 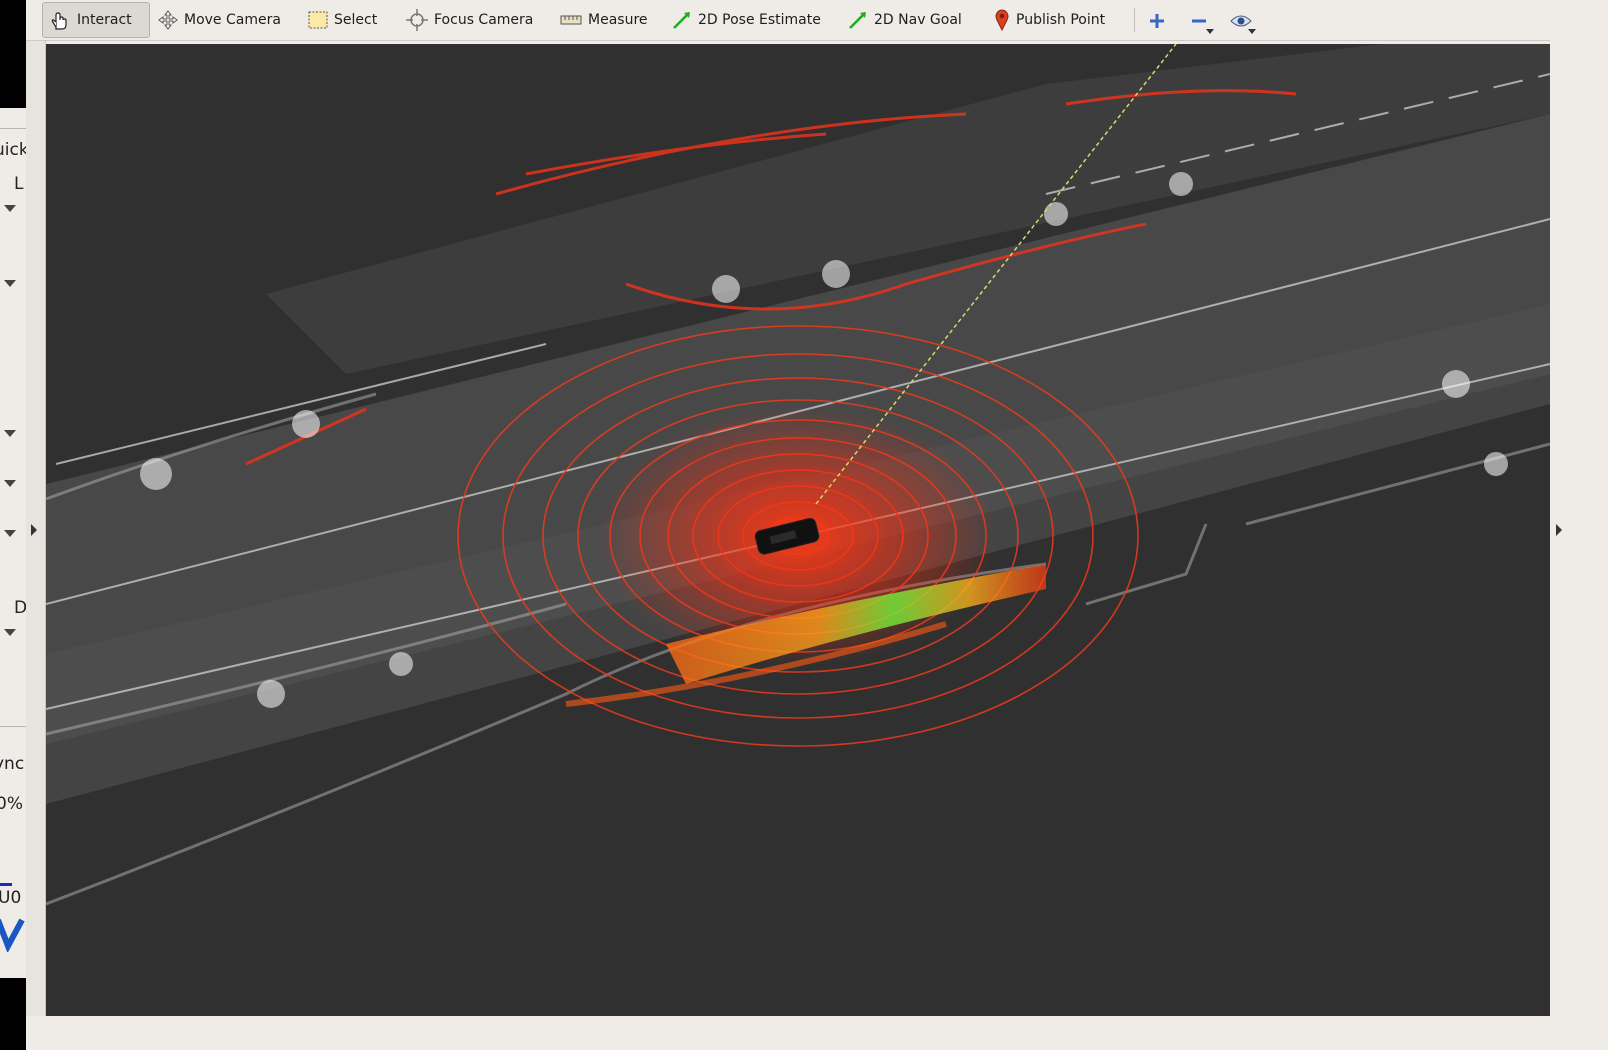 I want to click on move-arrows-icon, so click(x=168, y=20).